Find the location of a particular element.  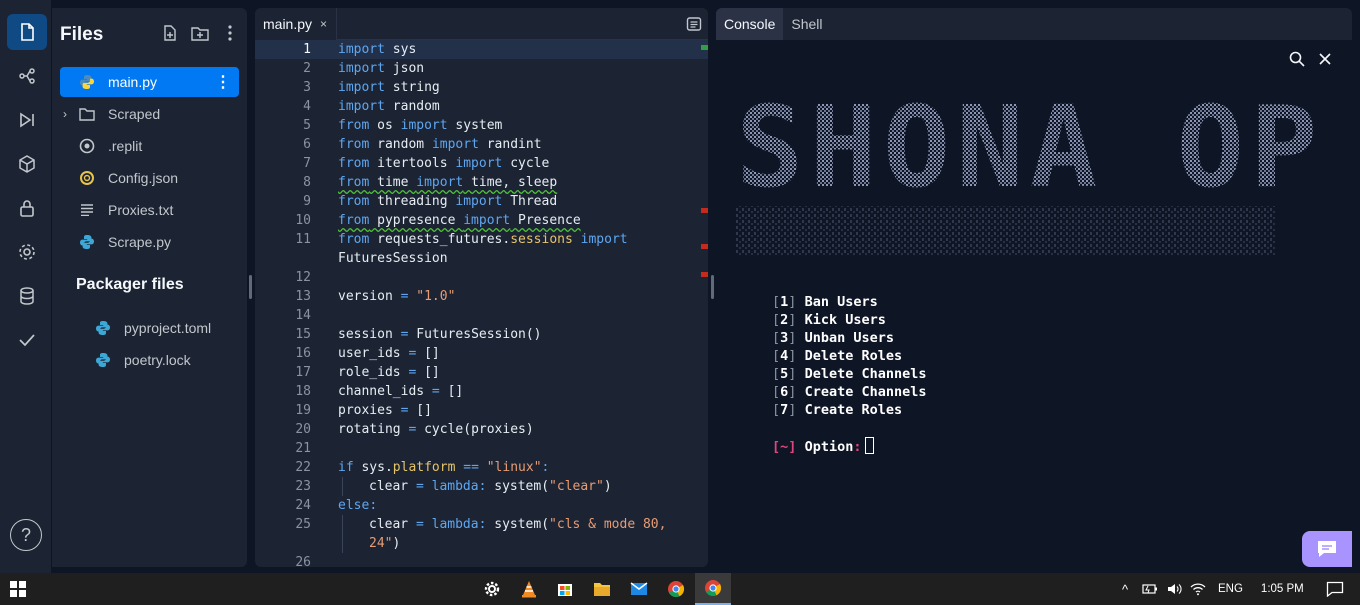

code-line: 15 session = FuturesSession() is located at coordinates (481, 334).